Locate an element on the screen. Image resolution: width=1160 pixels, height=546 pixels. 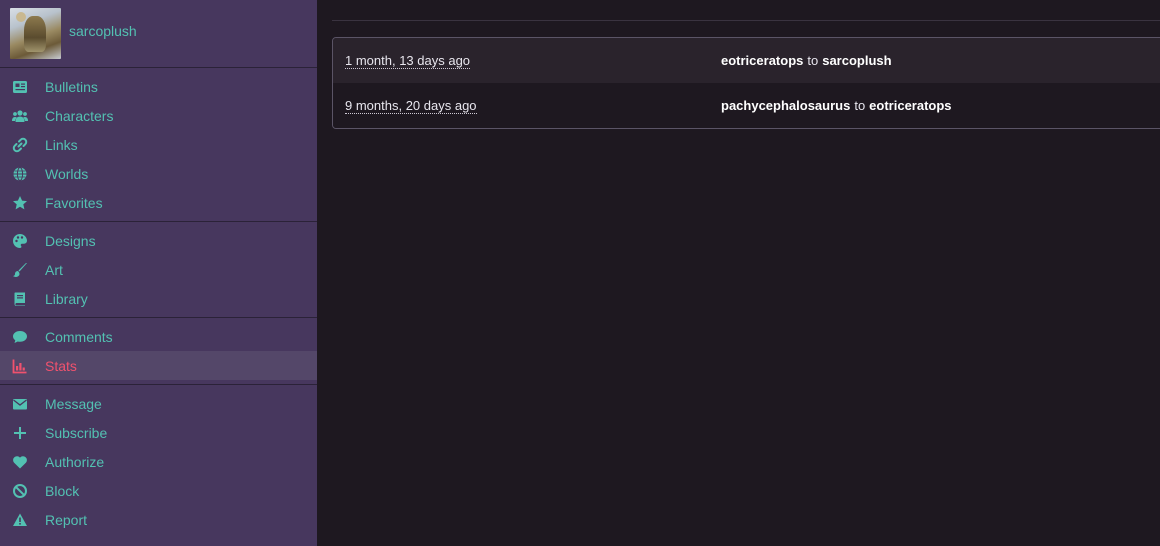
sidebar-item-label: Worlds is located at coordinates (67, 173).